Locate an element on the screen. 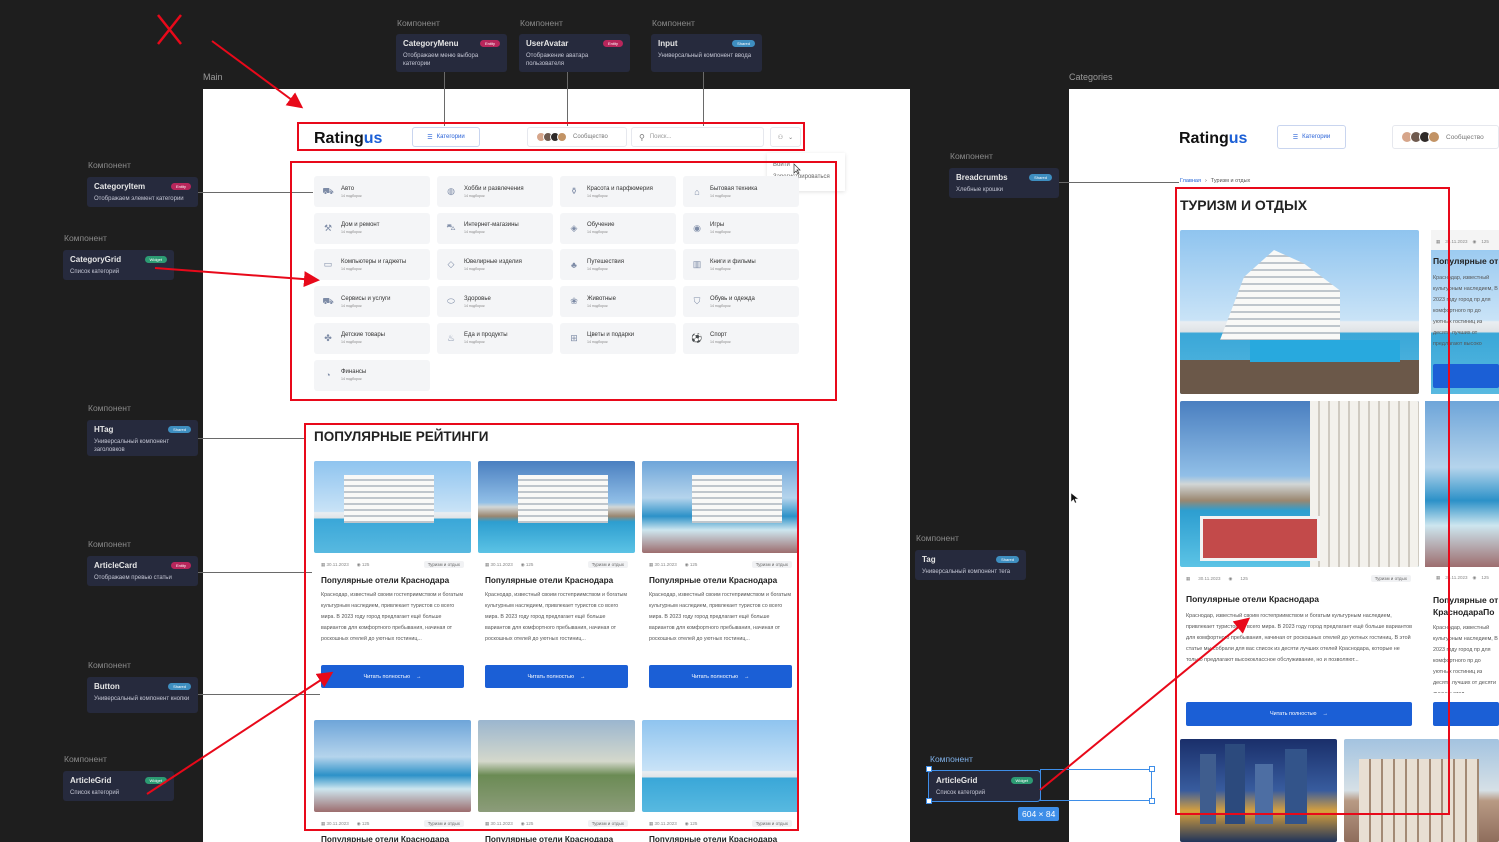  site-logo-categories: Ratingus is located at coordinates (1213, 139).